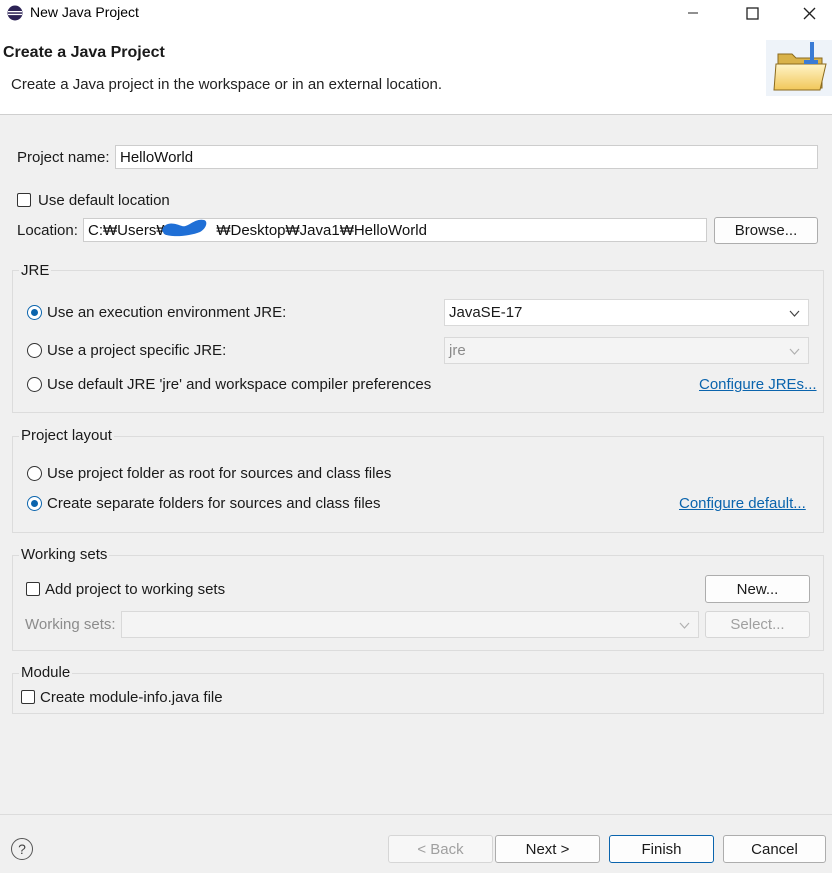  I want to click on minimize-icon, so click(693, 13).